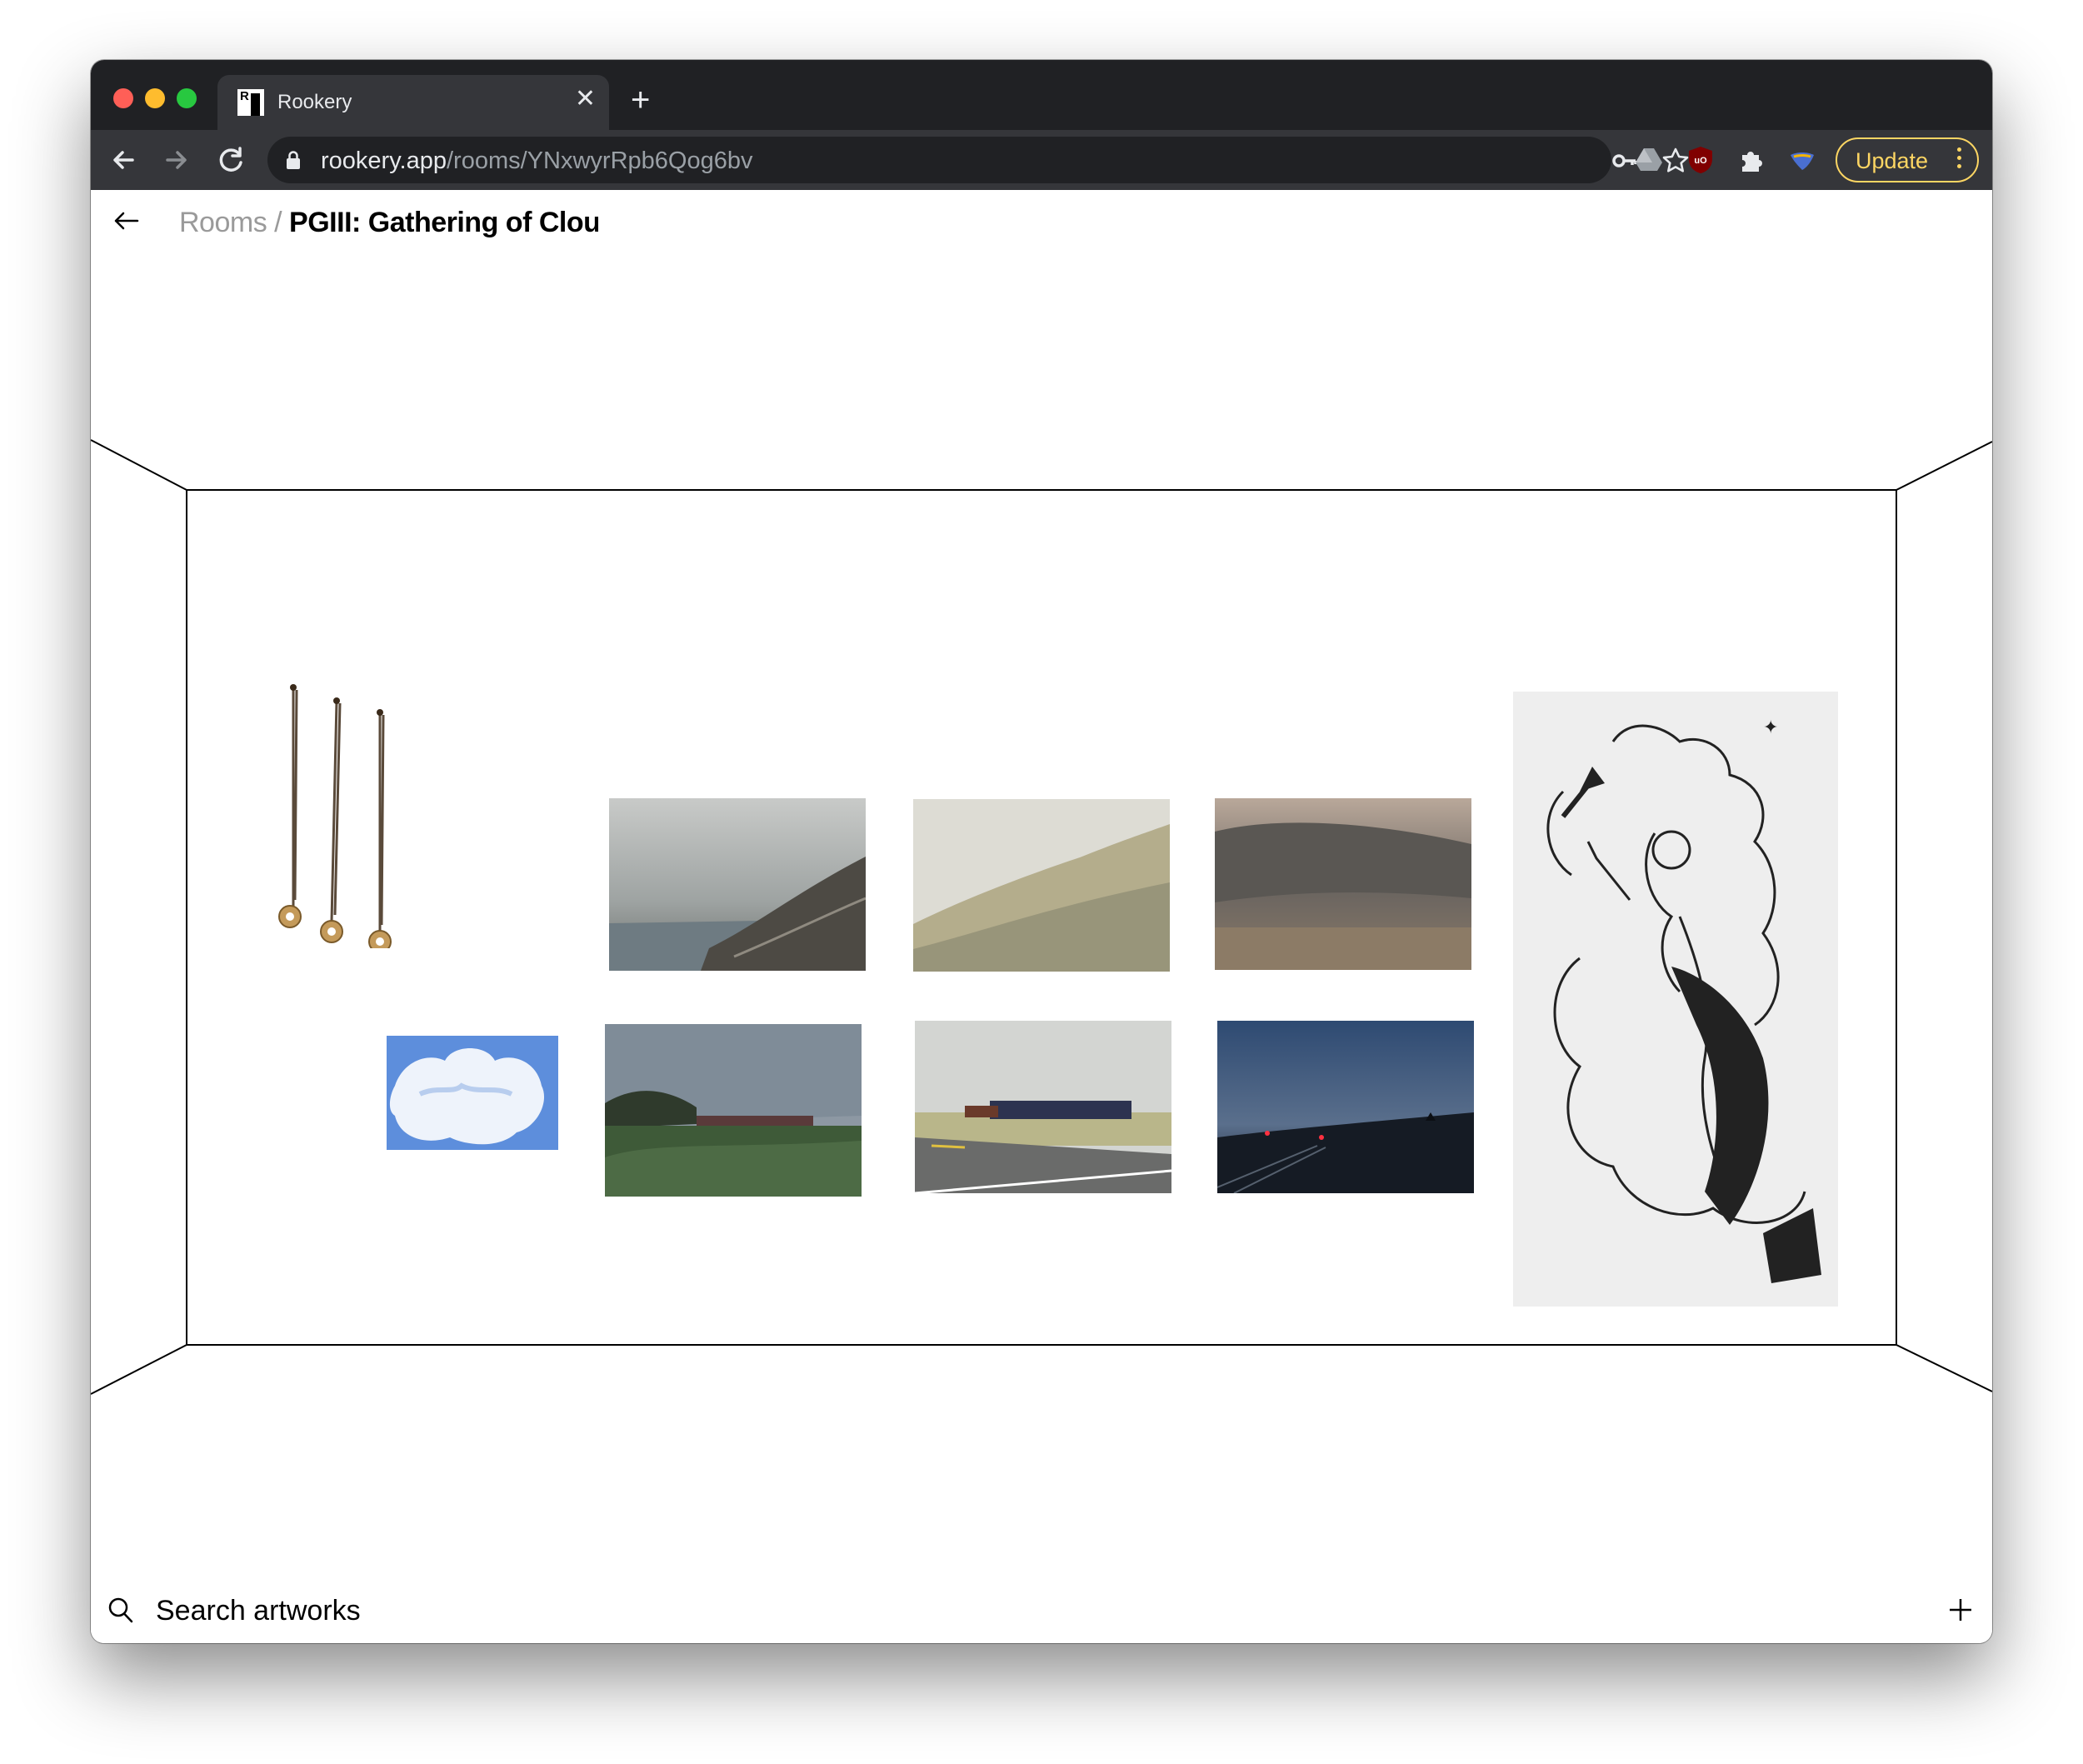 The image size is (2083, 1764). Describe the element at coordinates (126, 221) in the screenshot. I see `back-arrow-icon` at that location.